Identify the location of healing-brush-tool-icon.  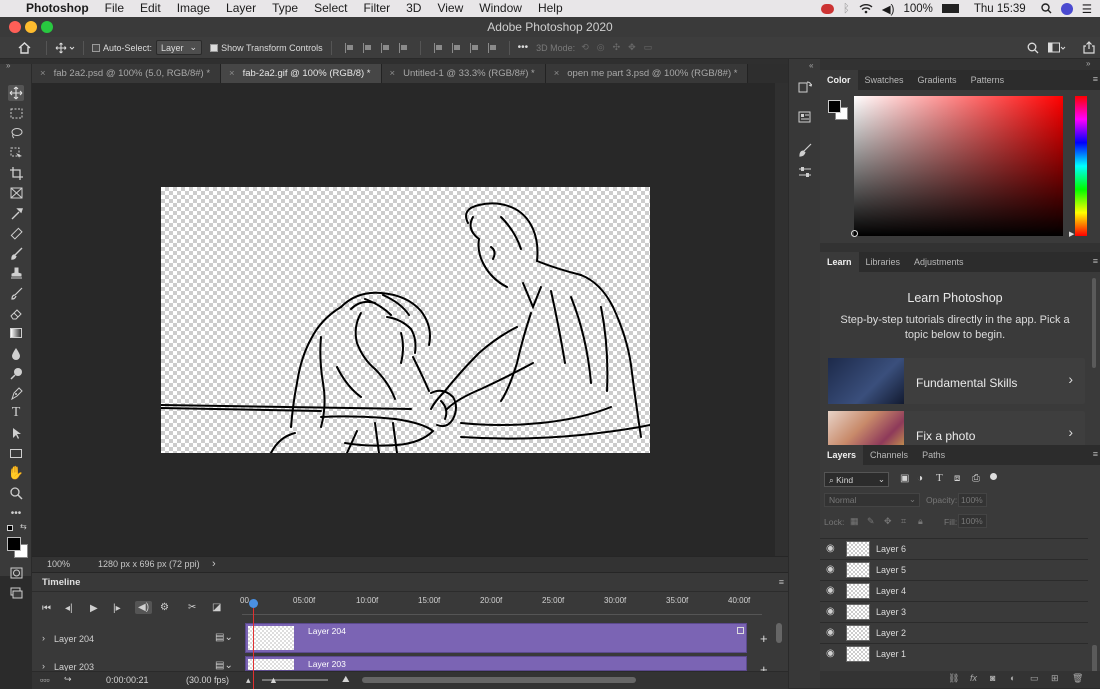
(16, 233).